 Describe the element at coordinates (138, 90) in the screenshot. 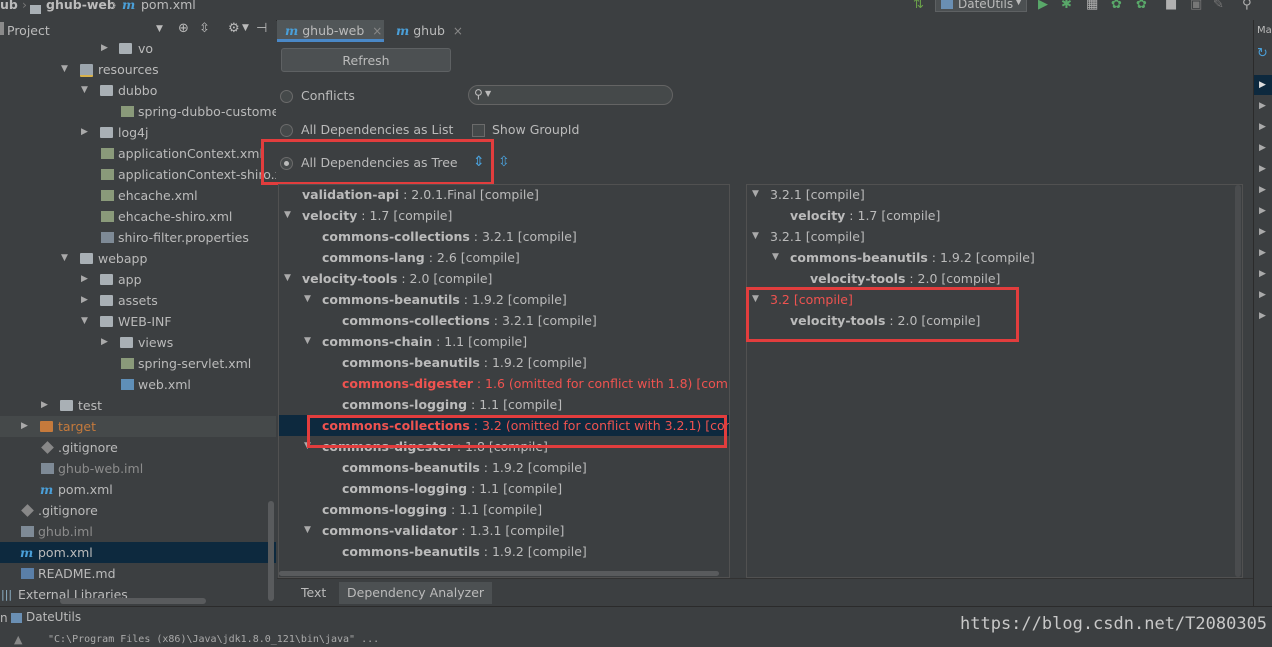

I see `tree-item: ▼ dubbo` at that location.